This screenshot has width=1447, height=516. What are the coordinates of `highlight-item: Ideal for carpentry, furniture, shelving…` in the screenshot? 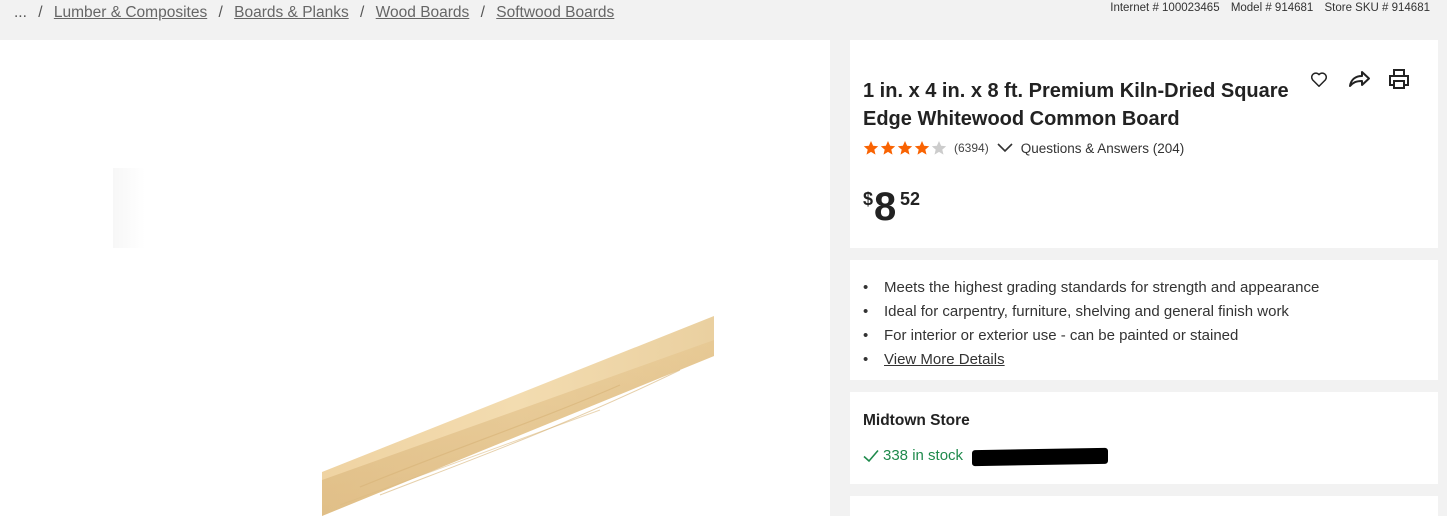 It's located at (1091, 312).